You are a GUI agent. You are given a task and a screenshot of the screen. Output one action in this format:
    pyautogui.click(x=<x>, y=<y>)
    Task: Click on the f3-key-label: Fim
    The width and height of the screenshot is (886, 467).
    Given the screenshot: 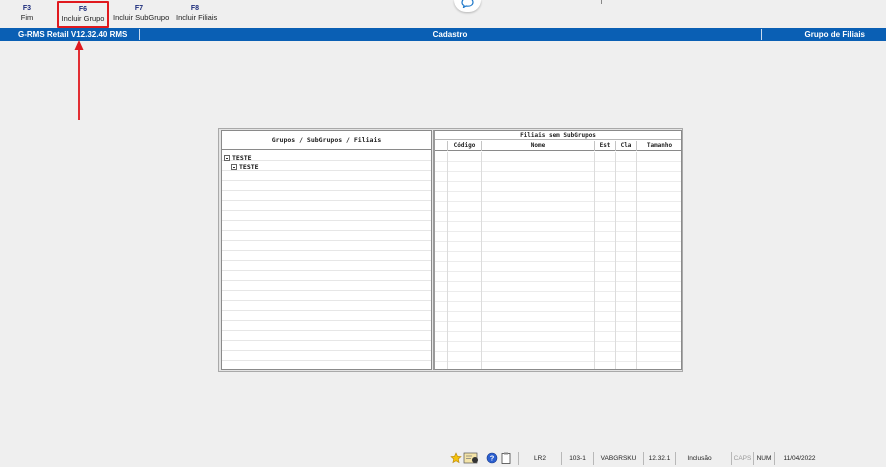 What is the action you would take?
    pyautogui.click(x=27, y=17)
    